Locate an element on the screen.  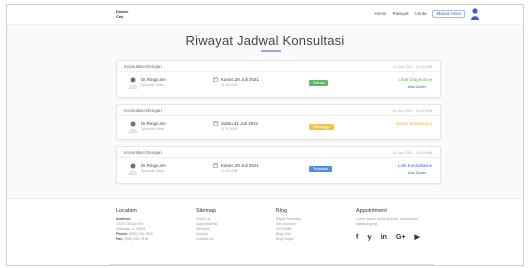
twitter-icon: 𝕪 is located at coordinates (369, 237).